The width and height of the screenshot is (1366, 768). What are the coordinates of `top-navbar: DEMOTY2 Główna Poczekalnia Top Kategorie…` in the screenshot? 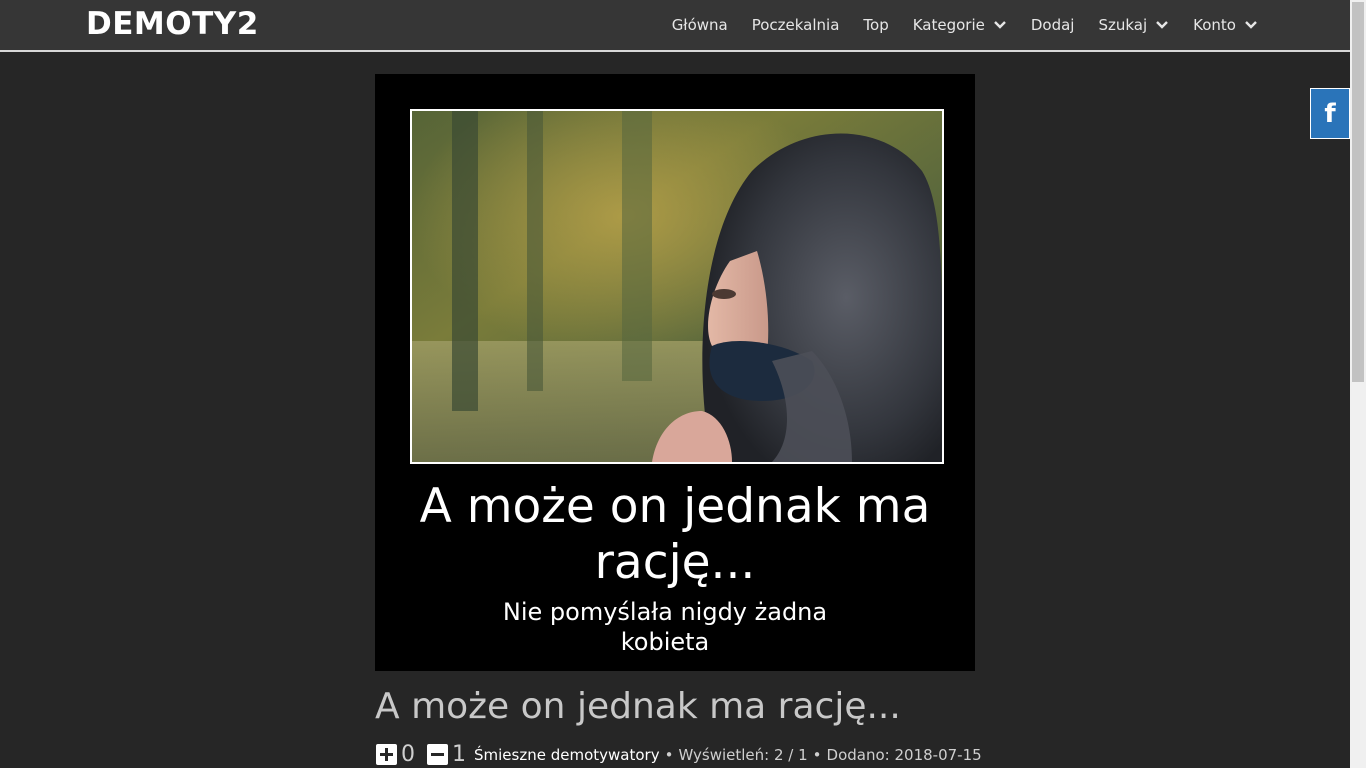 It's located at (675, 26).